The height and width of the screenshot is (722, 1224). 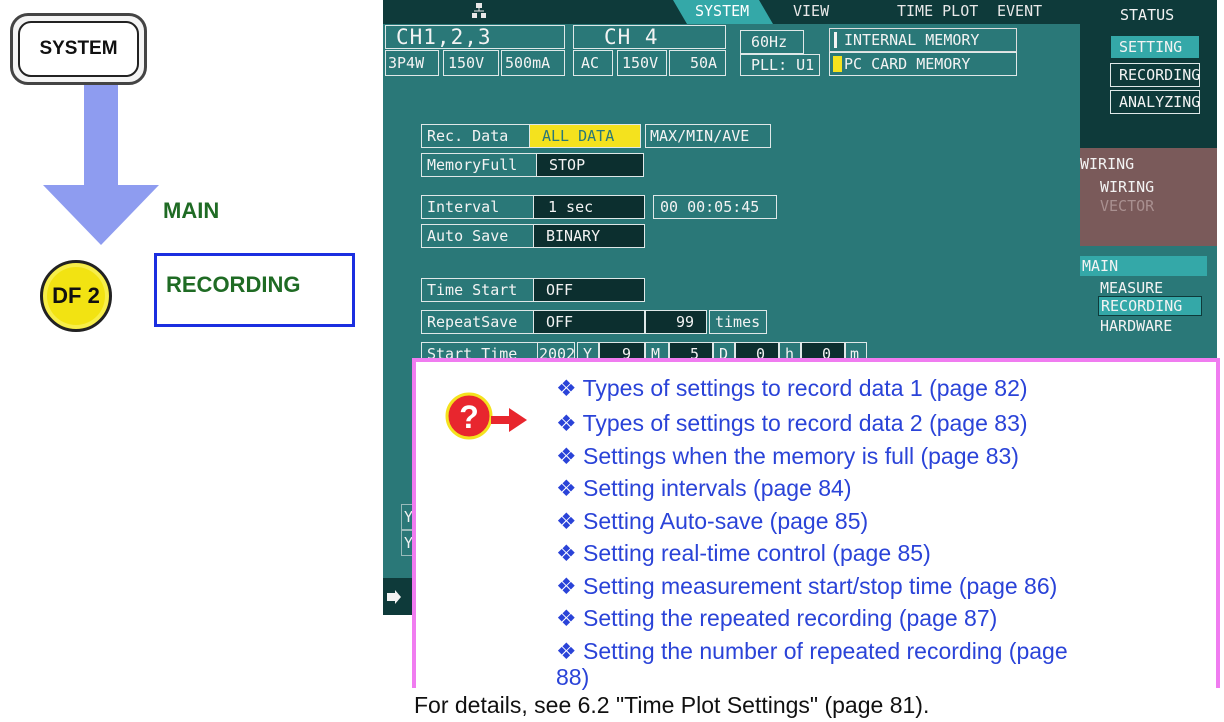 What do you see at coordinates (649, 37) in the screenshot?
I see `ch4-title: CH 4` at bounding box center [649, 37].